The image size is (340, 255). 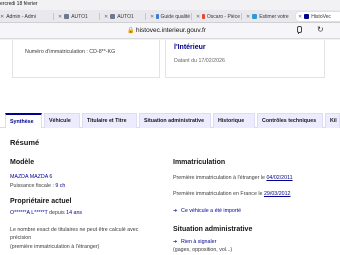 I want to click on tab-label: Contrôles techniques, so click(x=289, y=121).